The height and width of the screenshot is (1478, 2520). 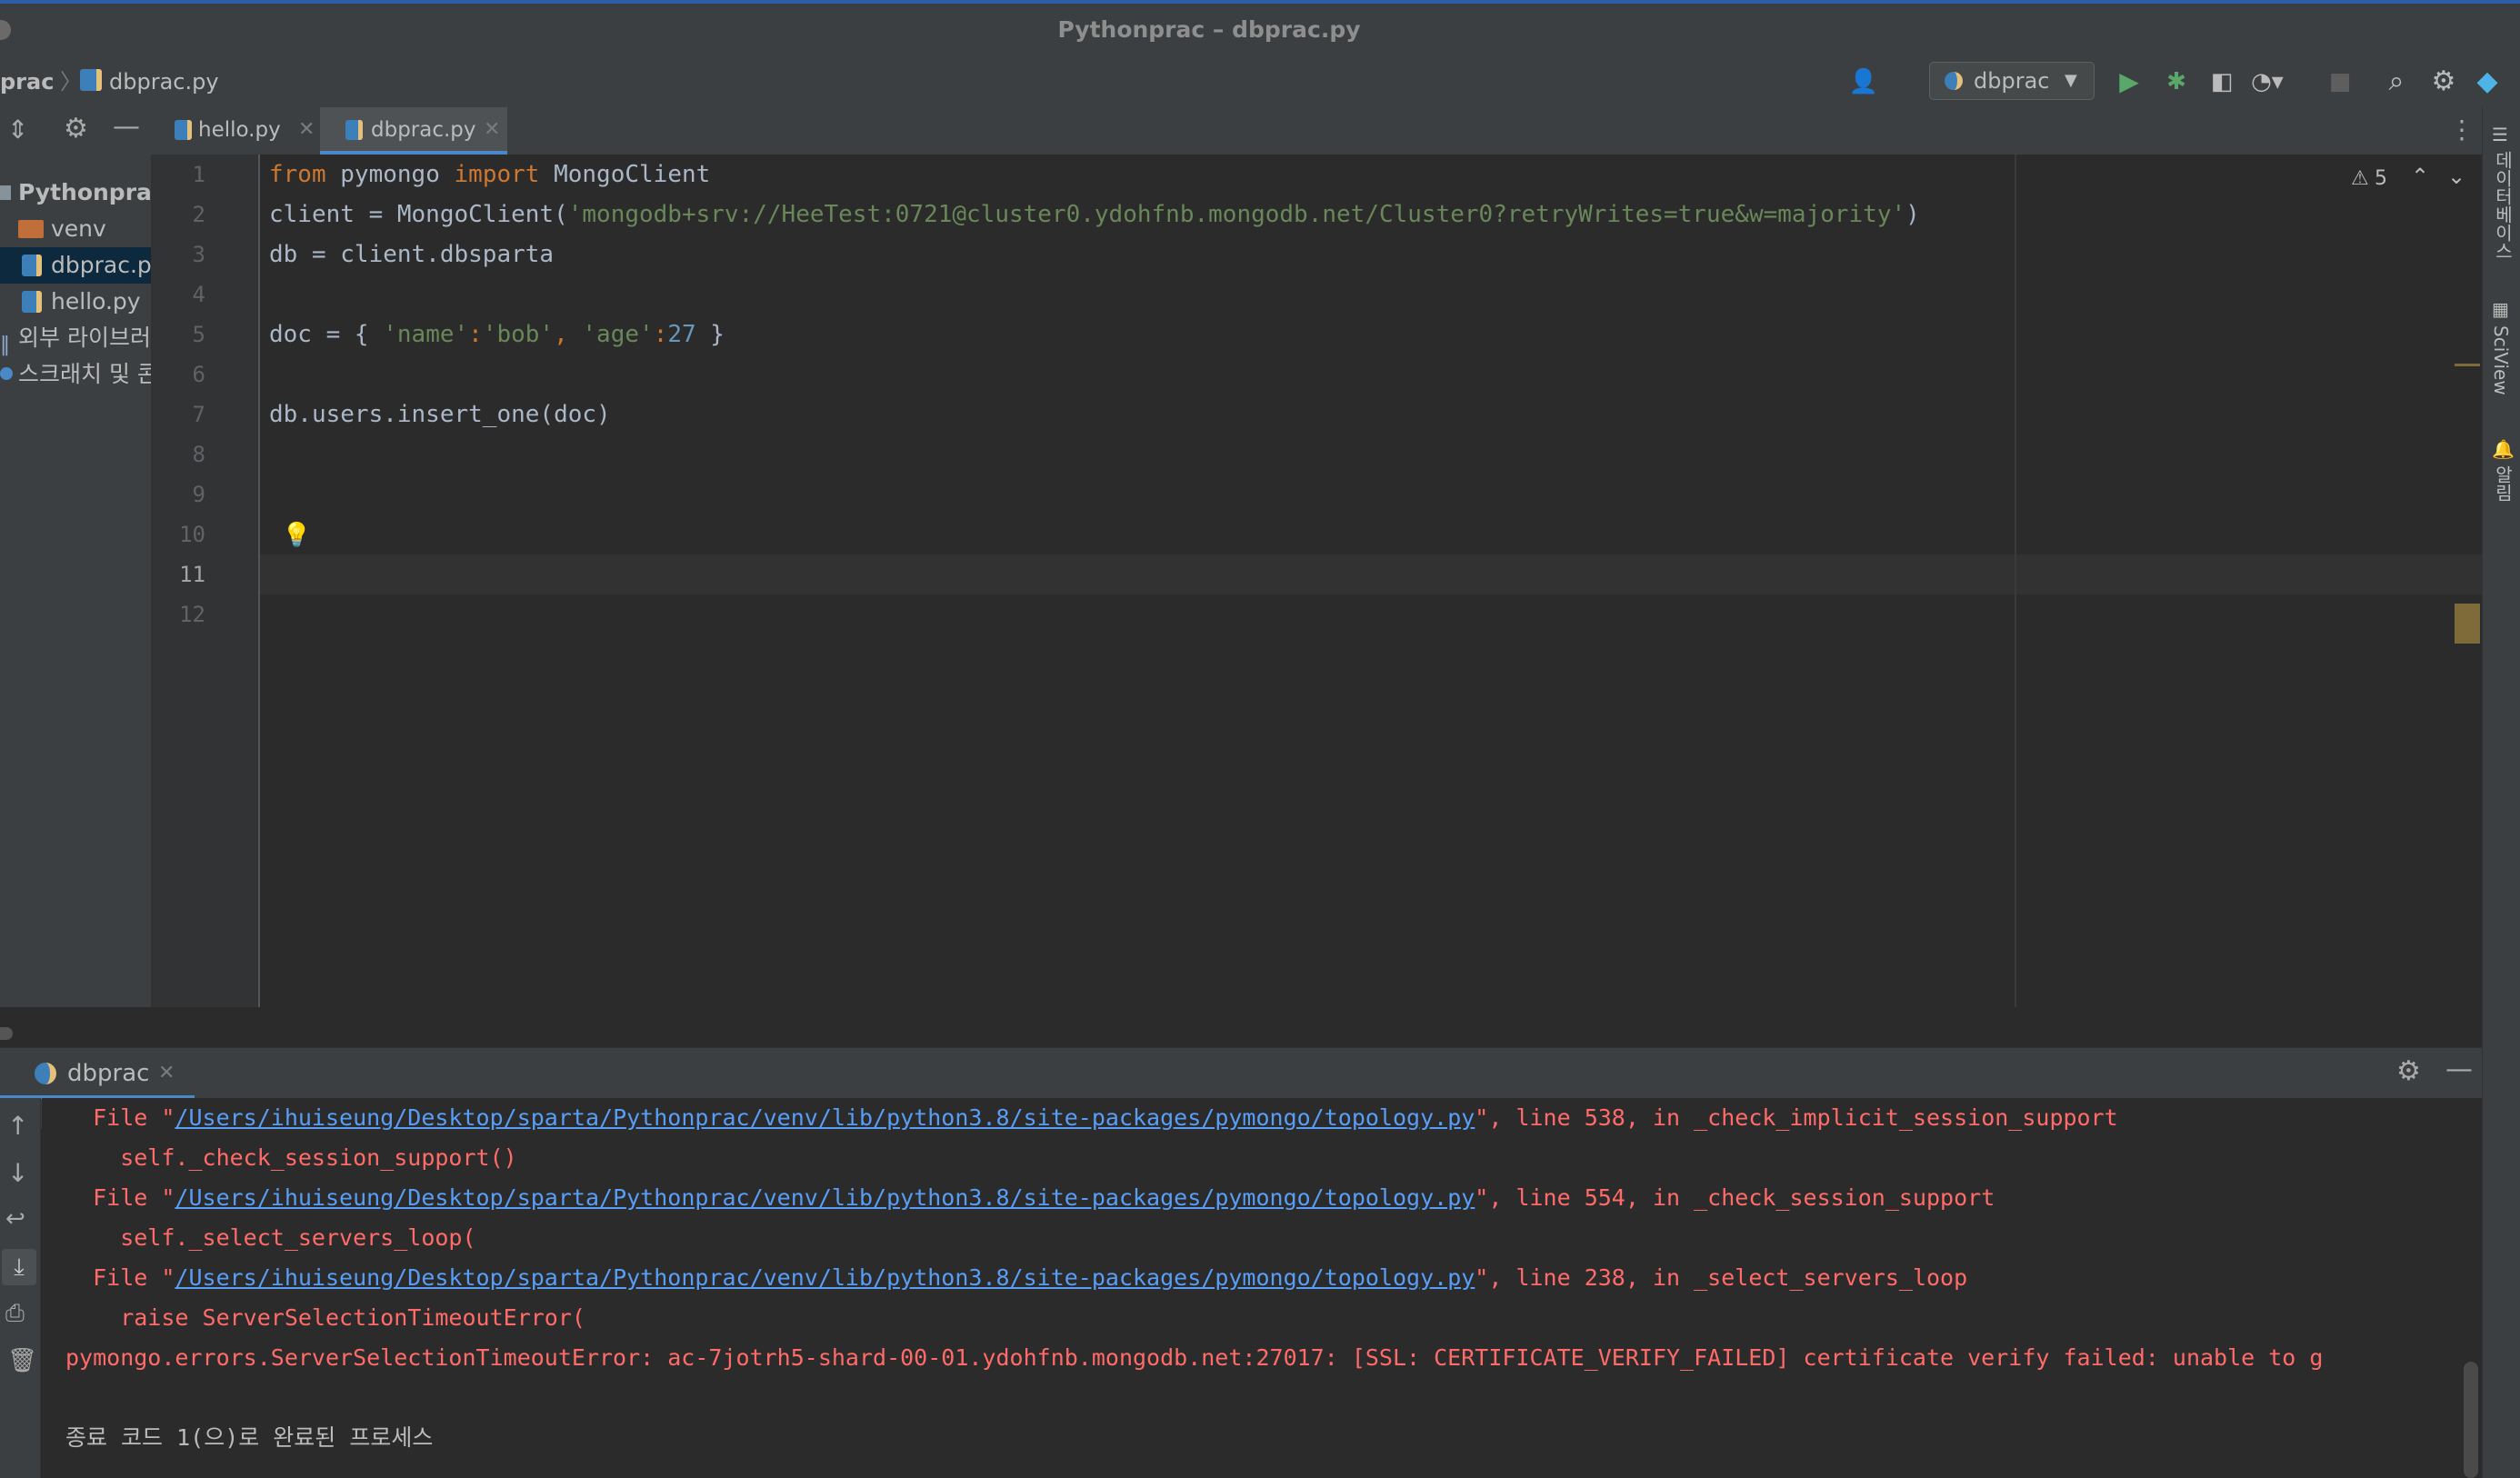 What do you see at coordinates (2456, 176) in the screenshot?
I see `next-problem-icon: ⌄` at bounding box center [2456, 176].